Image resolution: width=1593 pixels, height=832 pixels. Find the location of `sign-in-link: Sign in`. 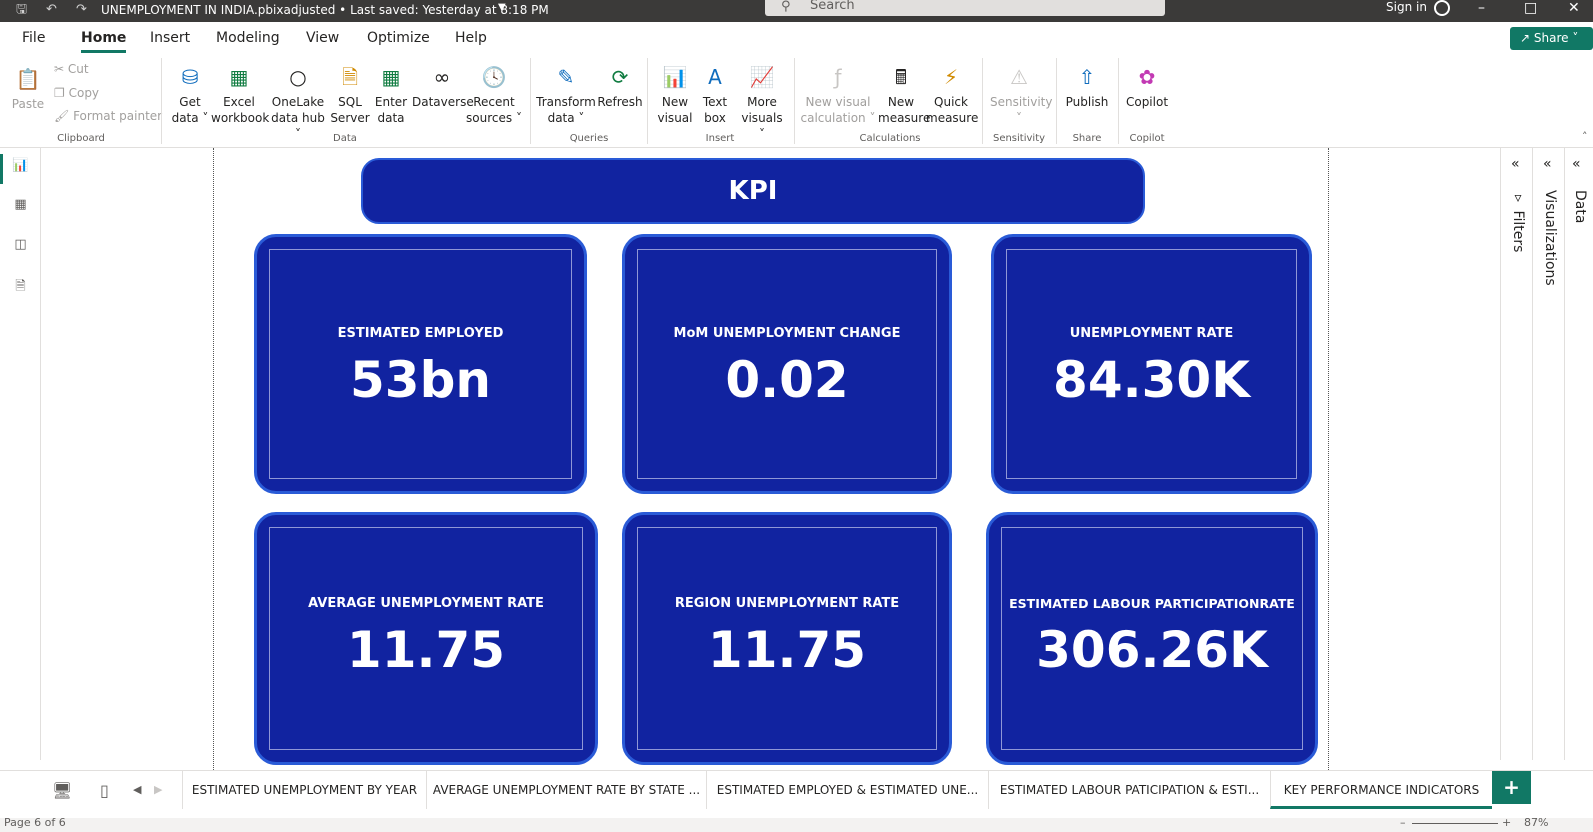

sign-in-link: Sign in is located at coordinates (1406, 7).